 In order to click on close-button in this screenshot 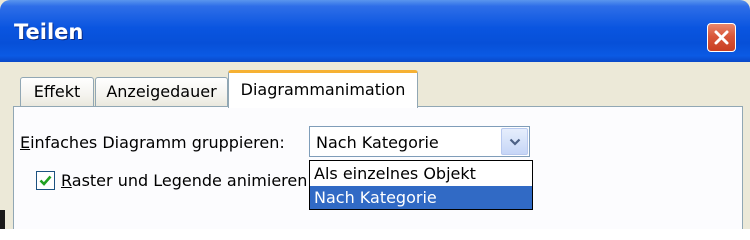, I will do `click(721, 37)`.